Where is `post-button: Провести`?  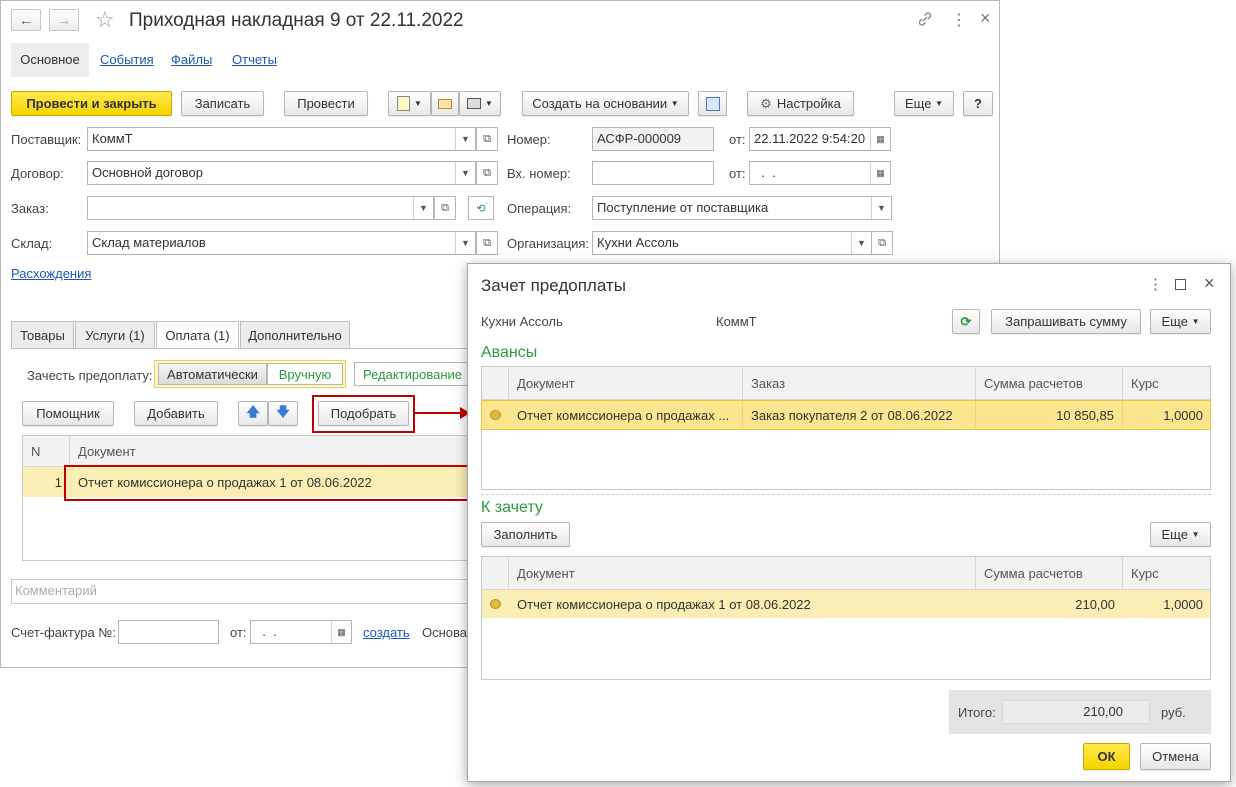 post-button: Провести is located at coordinates (326, 103).